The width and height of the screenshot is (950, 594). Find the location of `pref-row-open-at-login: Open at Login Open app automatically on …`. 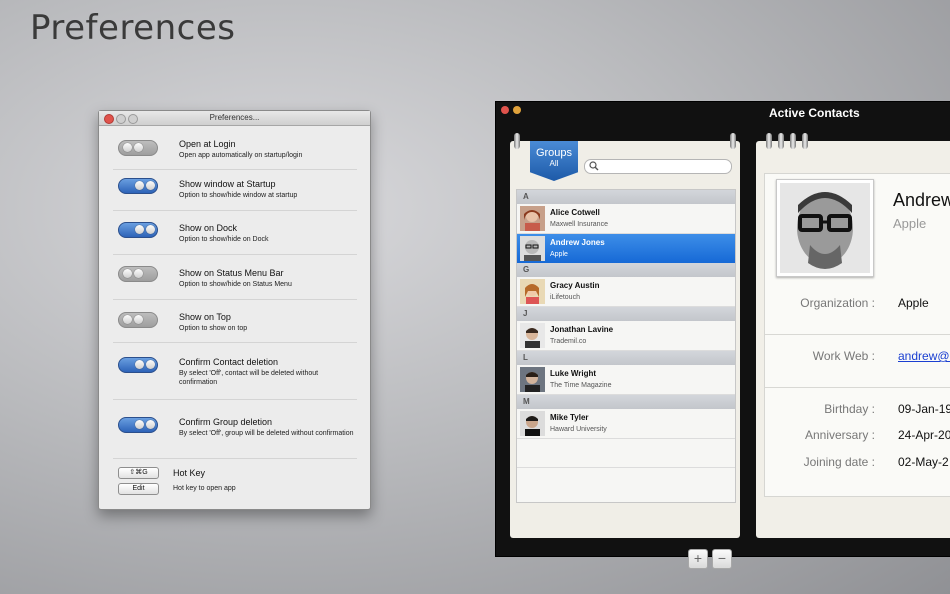

pref-row-open-at-login: Open at Login Open app automatically on … is located at coordinates (235, 151).